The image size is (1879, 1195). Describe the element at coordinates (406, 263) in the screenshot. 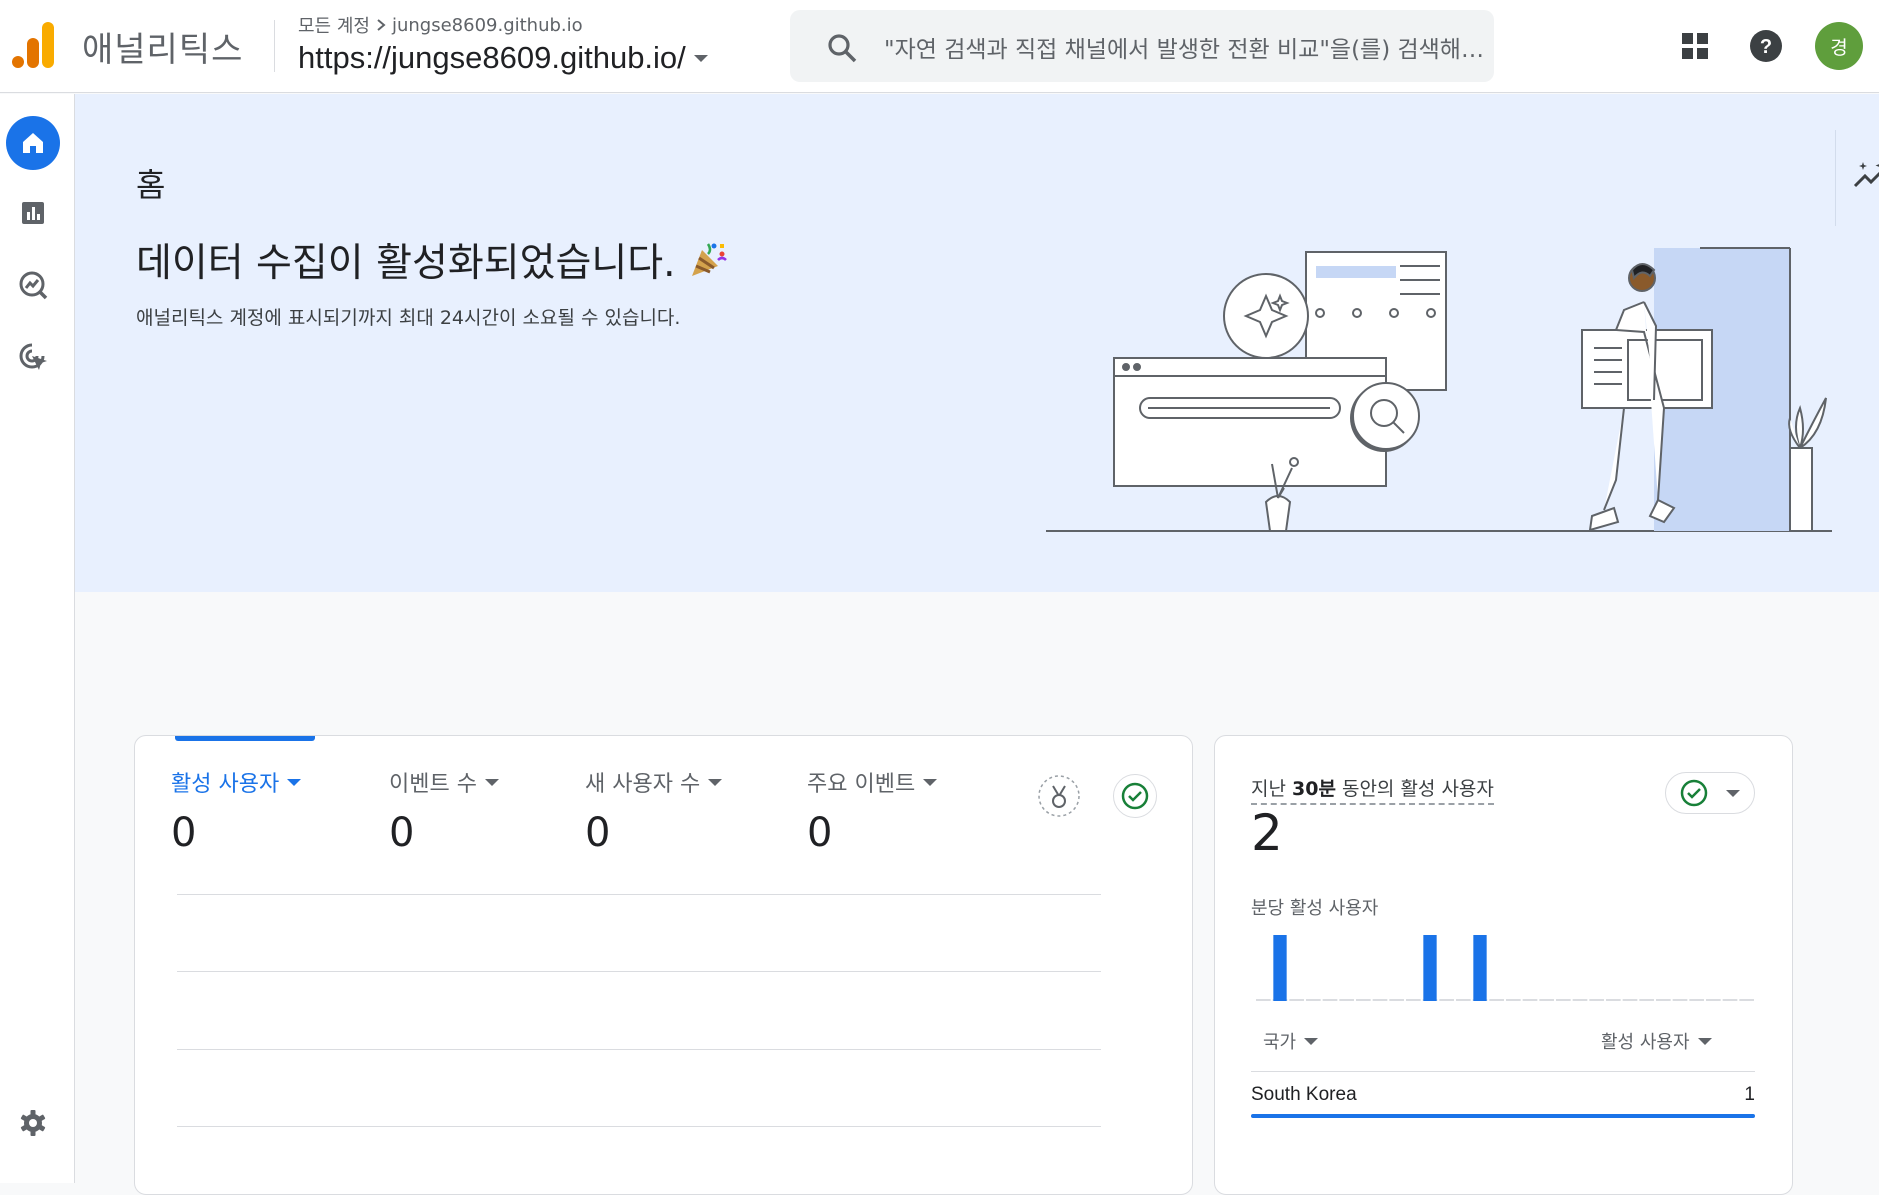

I see `headline-text: 데이터 수집이 활성화되었습니다.` at that location.